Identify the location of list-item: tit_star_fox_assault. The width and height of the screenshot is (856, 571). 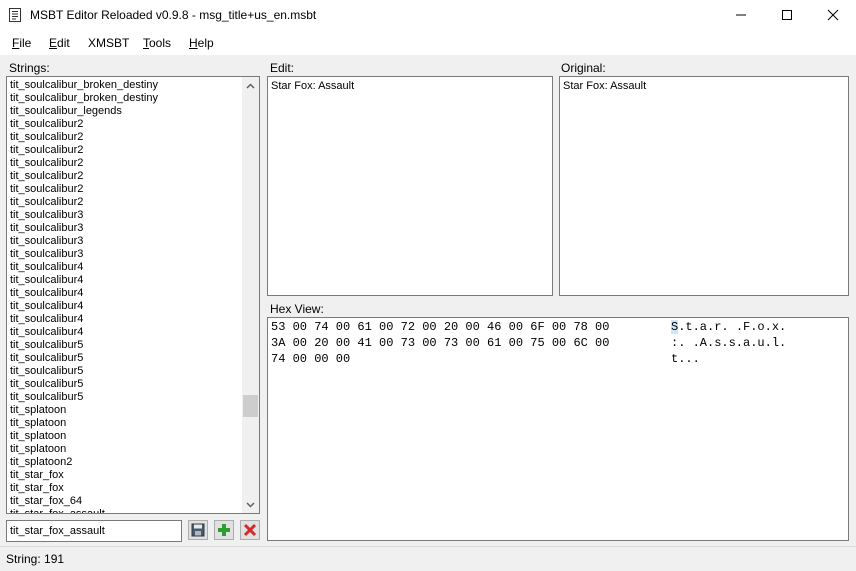
(125, 510).